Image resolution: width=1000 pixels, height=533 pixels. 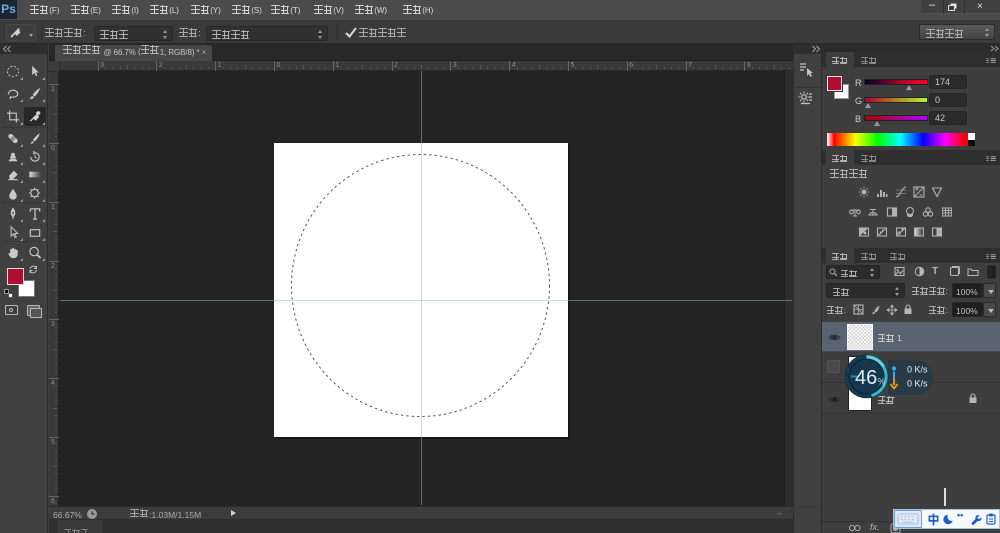 What do you see at coordinates (866, 378) in the screenshot?
I see `svg-text: 46` at bounding box center [866, 378].